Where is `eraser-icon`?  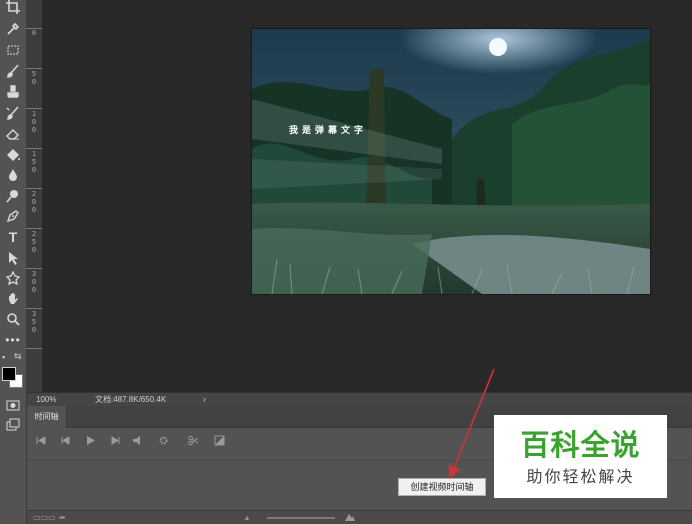
eraser-icon is located at coordinates (13, 134).